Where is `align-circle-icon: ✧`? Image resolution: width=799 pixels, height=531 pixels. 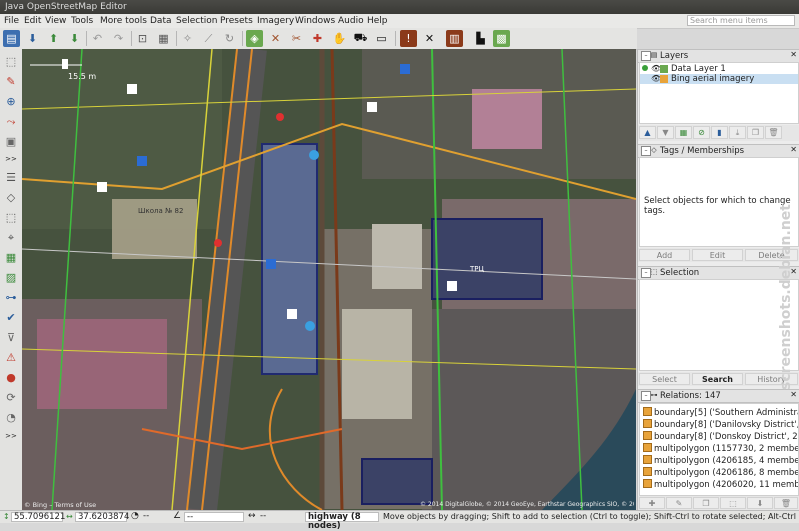
align-circle-icon: ✧ is located at coordinates (187, 38).